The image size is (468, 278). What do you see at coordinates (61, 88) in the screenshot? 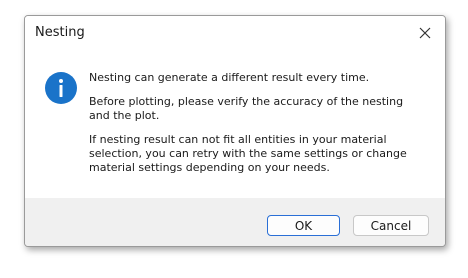
I see `info-icon` at bounding box center [61, 88].